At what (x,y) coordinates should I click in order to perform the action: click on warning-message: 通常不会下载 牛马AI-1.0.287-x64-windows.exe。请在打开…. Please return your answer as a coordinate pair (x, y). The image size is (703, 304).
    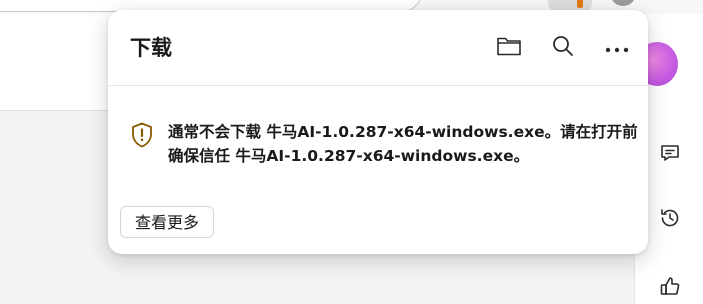
    Looking at the image, I should click on (403, 144).